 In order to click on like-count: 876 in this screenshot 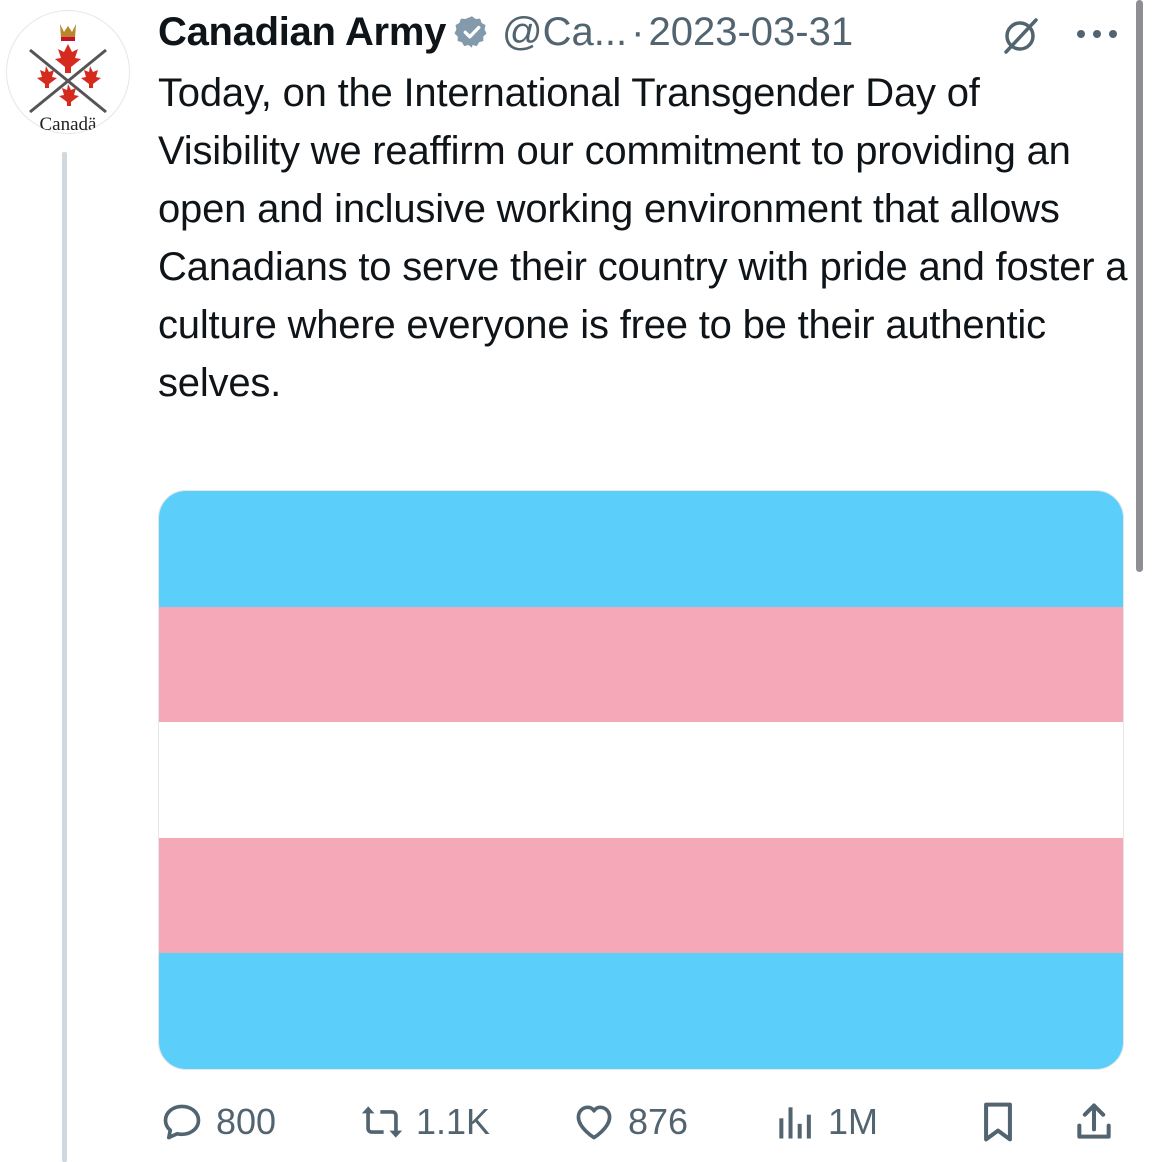, I will do `click(658, 1121)`.